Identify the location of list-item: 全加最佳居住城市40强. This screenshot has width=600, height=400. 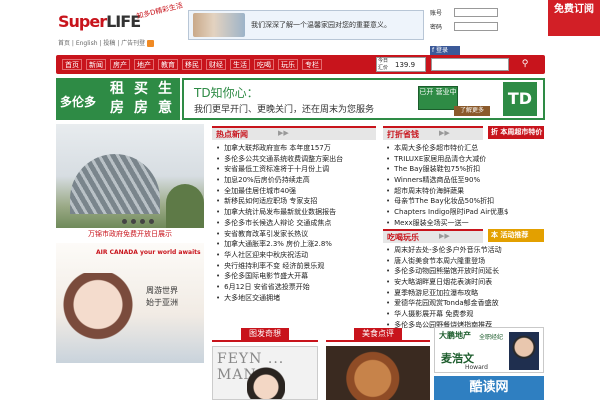
(296, 191).